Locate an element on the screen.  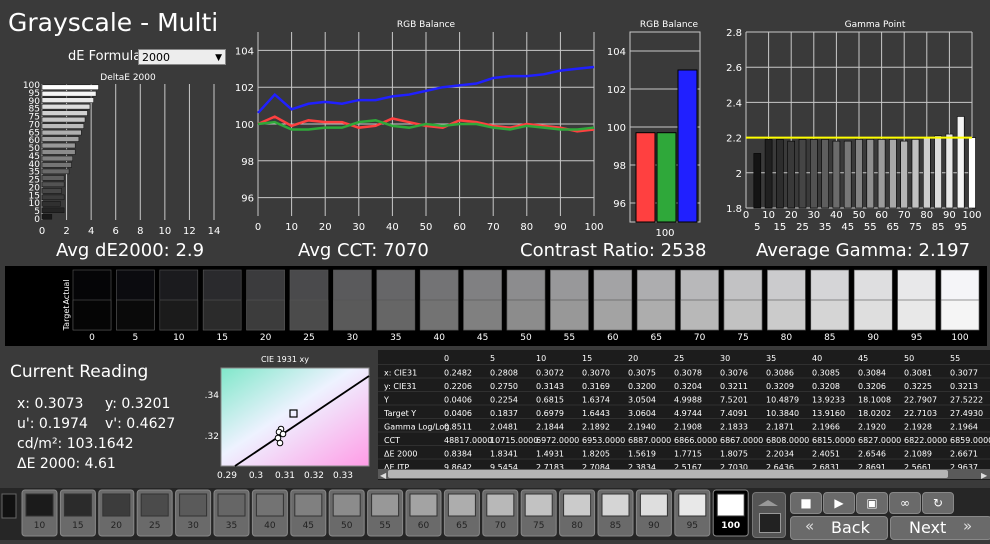
bottom-swatch-button: 40 is located at coordinates (269, 513).